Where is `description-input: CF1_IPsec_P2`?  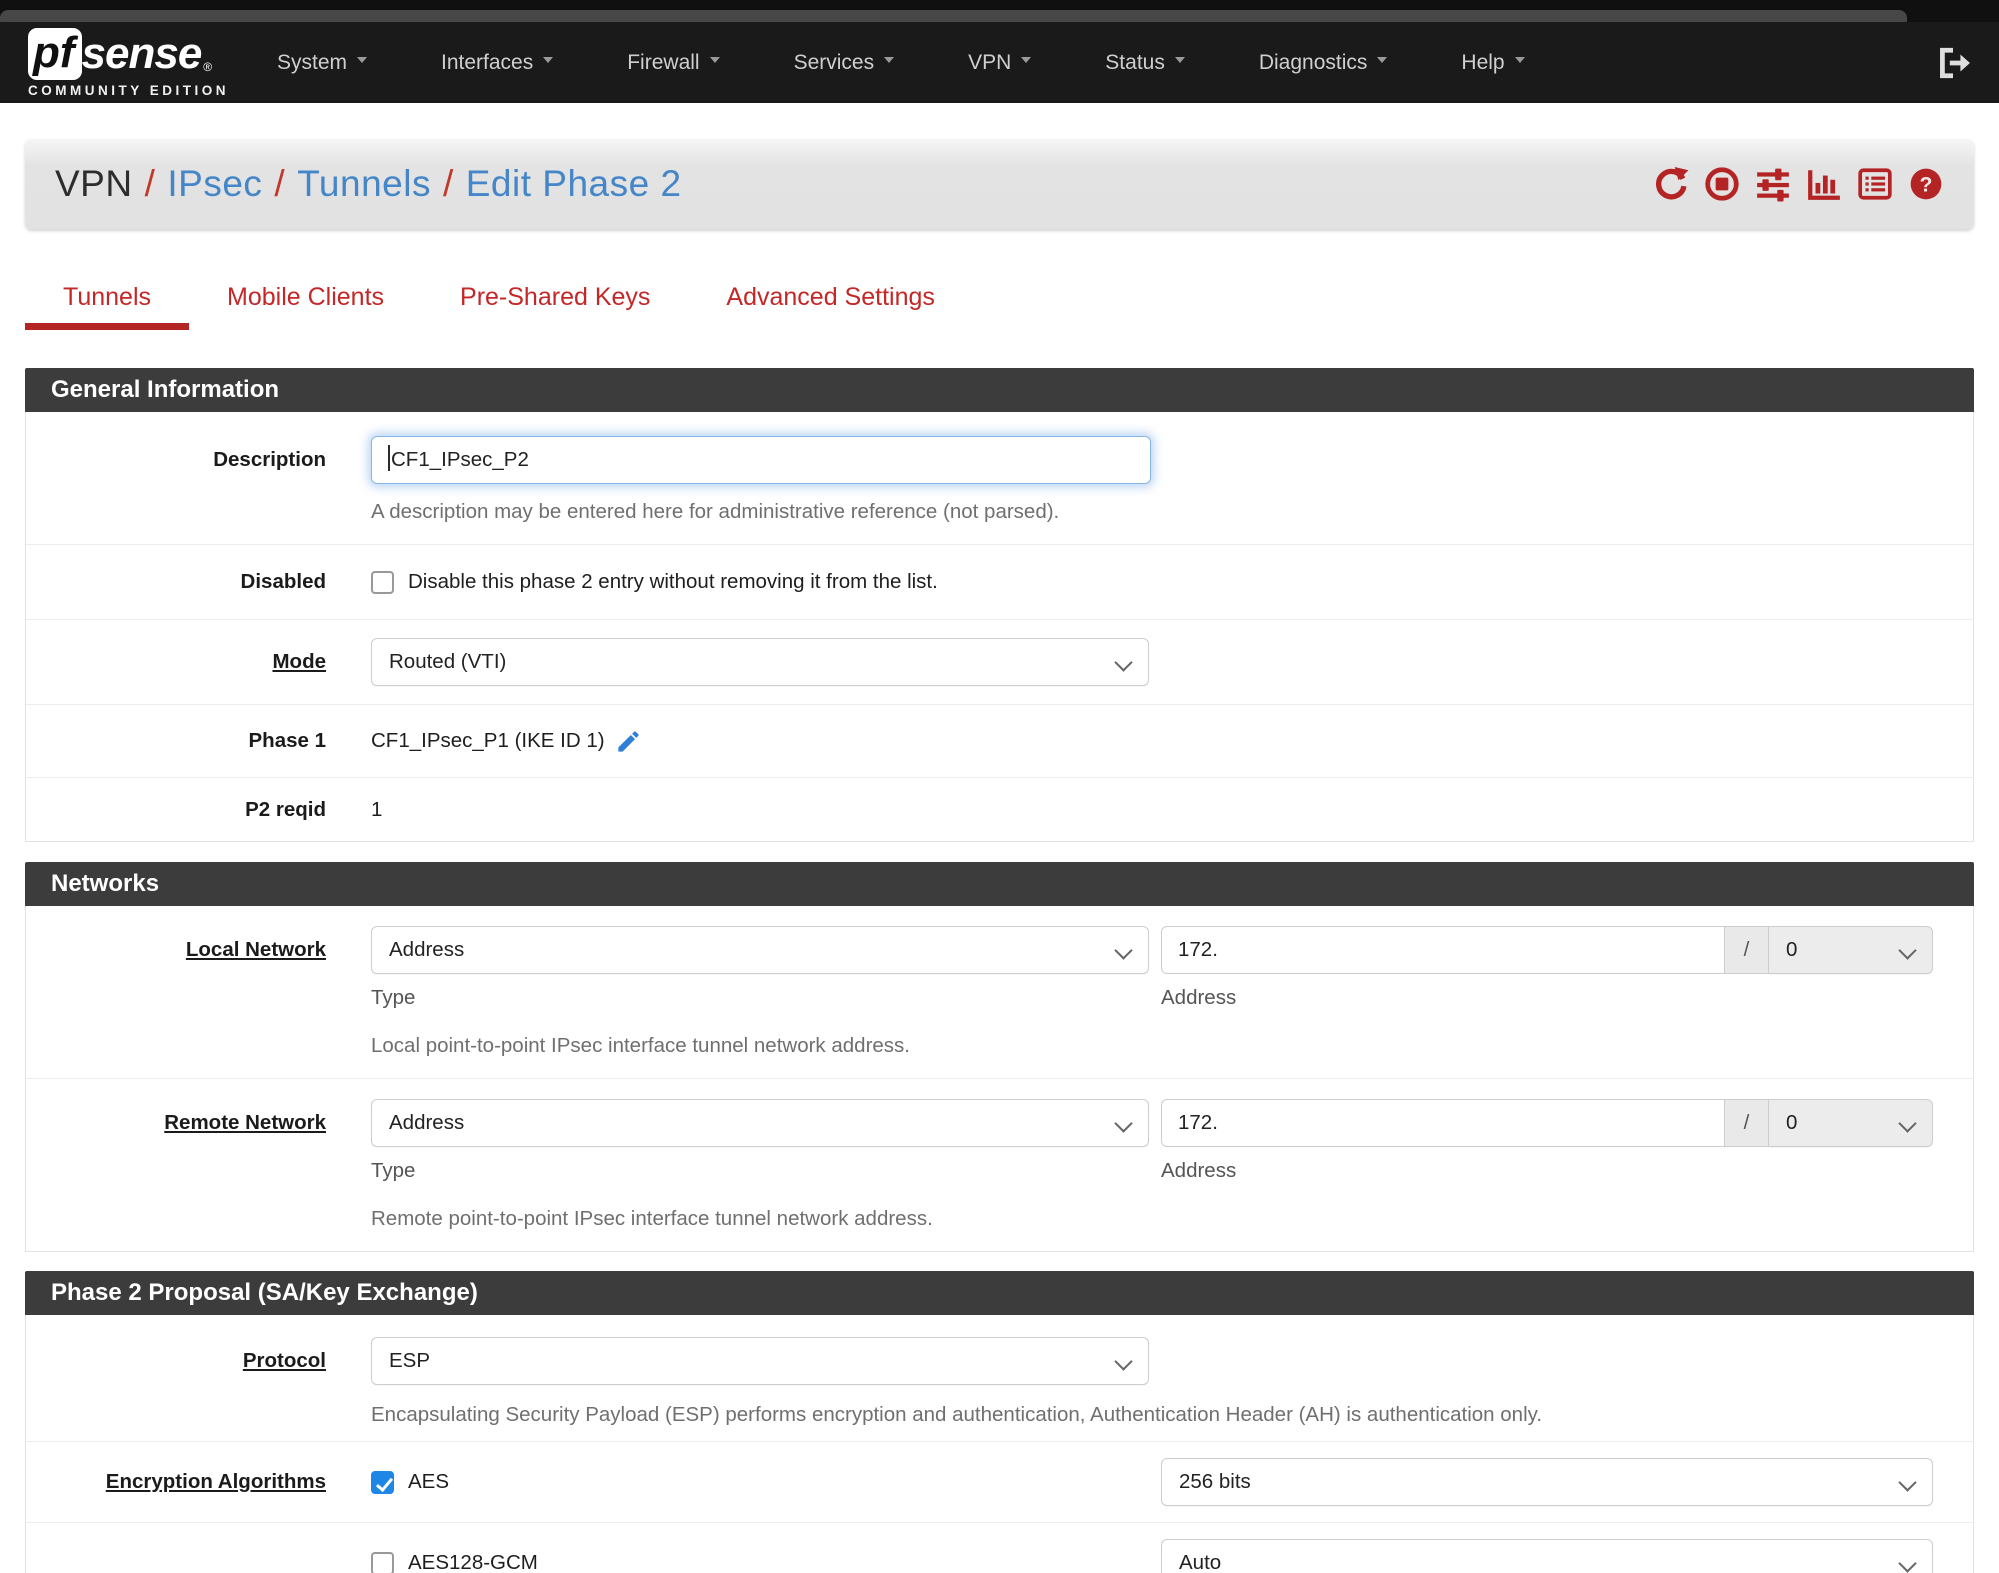
description-input: CF1_IPsec_P2 is located at coordinates (761, 460).